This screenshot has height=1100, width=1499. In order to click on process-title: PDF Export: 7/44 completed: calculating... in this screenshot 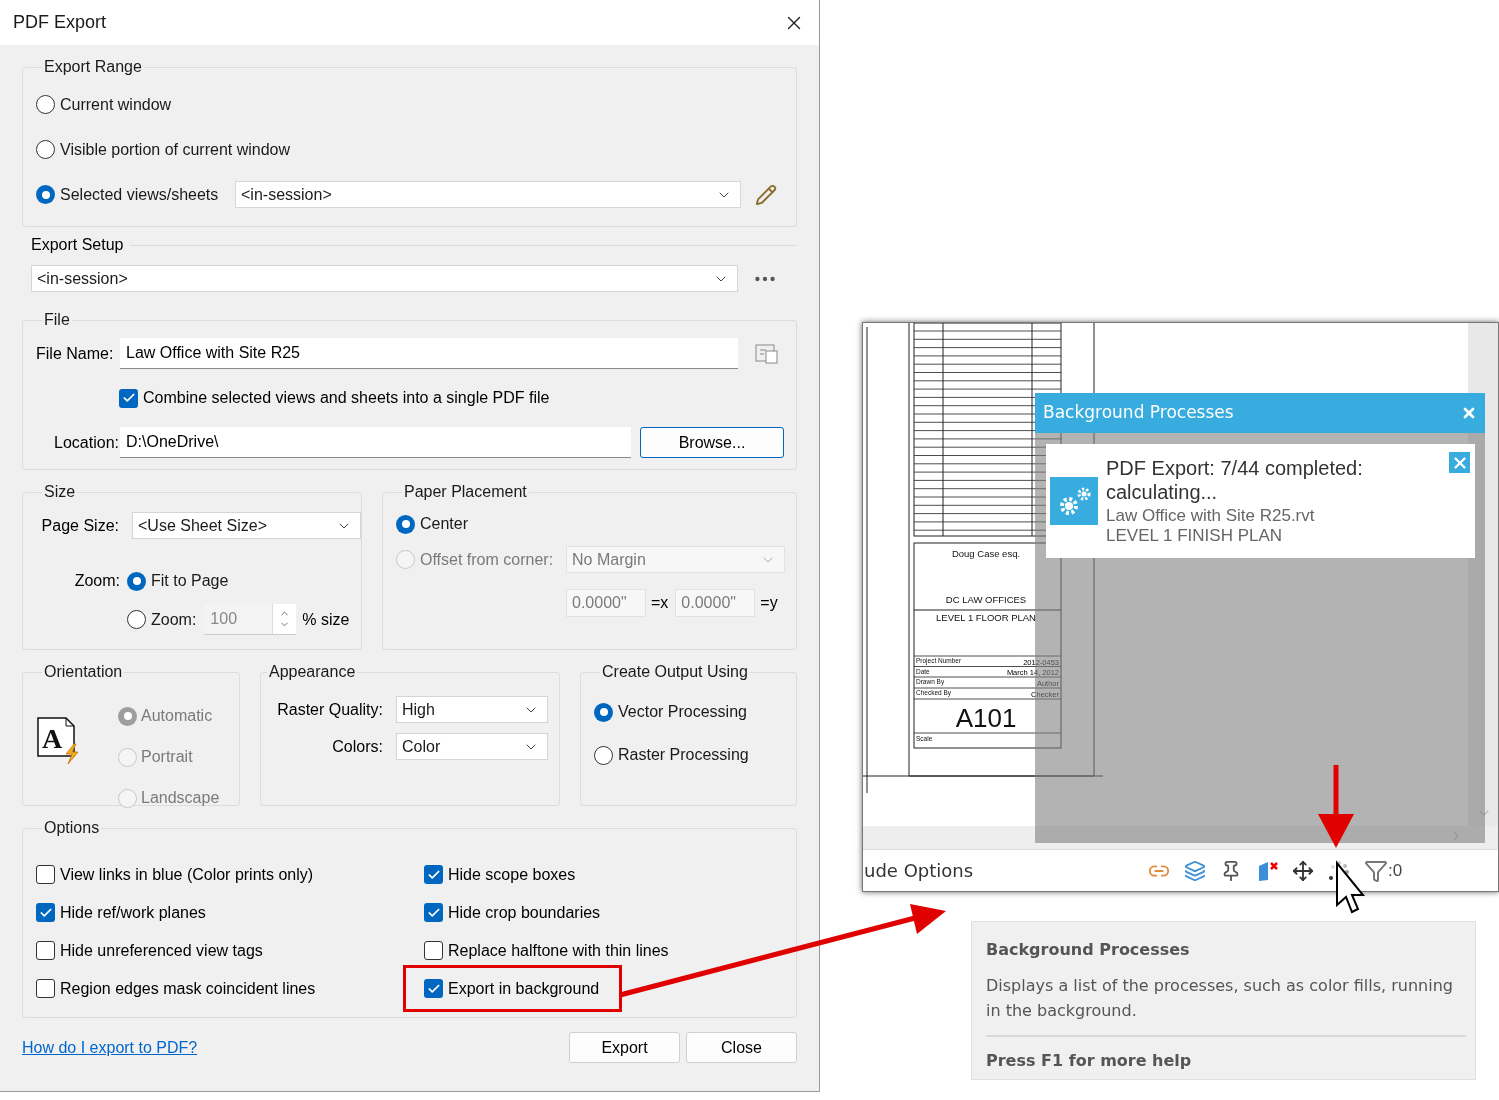, I will do `click(1235, 480)`.